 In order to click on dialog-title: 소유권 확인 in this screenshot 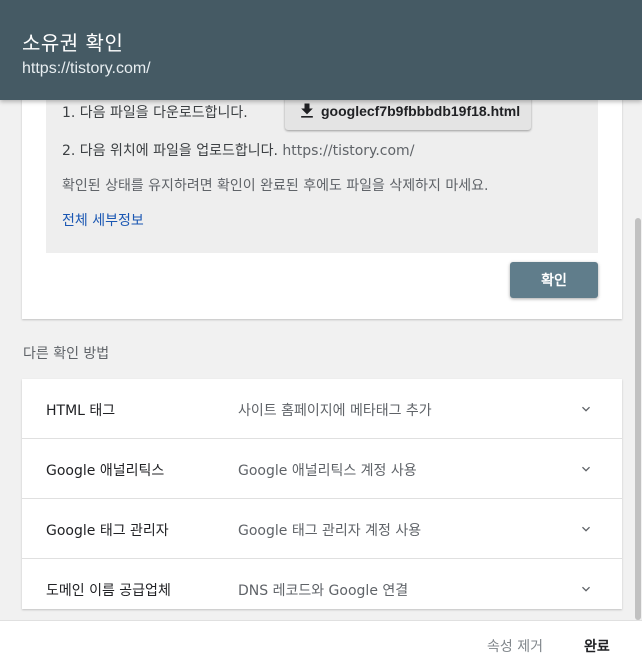, I will do `click(73, 43)`.